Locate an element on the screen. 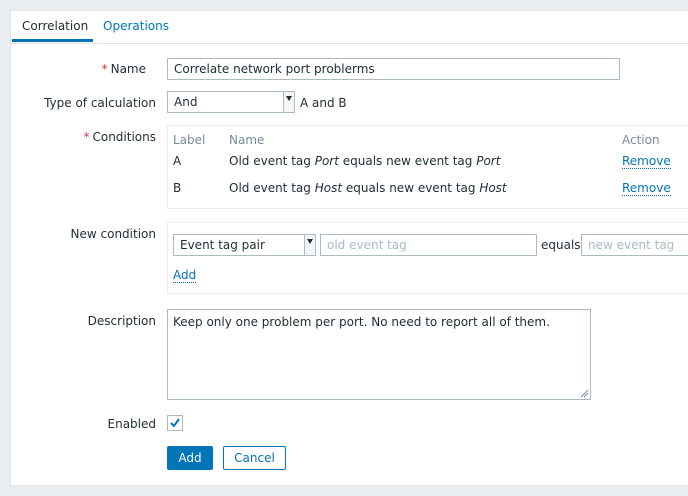  tab-operations: Operations is located at coordinates (136, 26).